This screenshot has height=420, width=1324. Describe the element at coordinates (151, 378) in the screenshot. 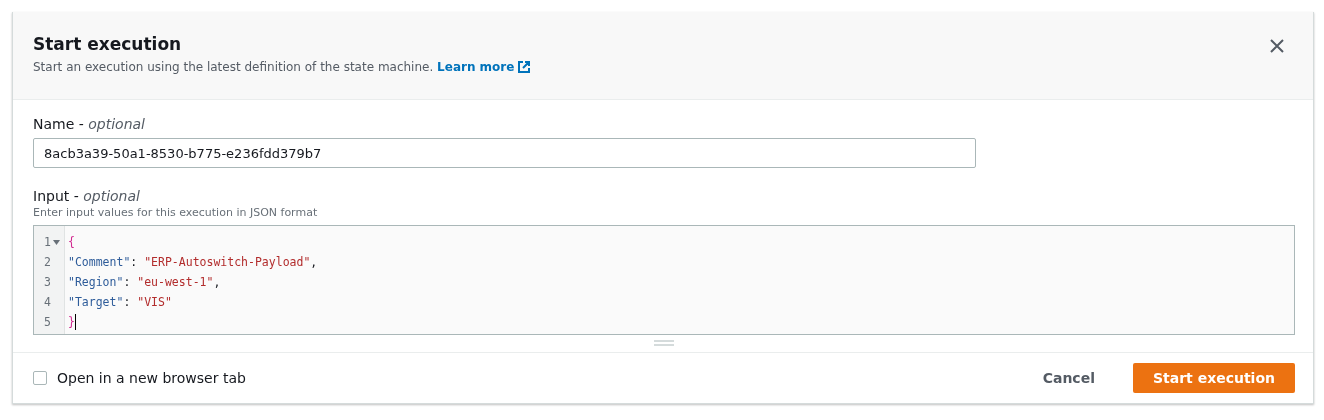

I see `checkbox-label: Open in a new browser tab` at that location.